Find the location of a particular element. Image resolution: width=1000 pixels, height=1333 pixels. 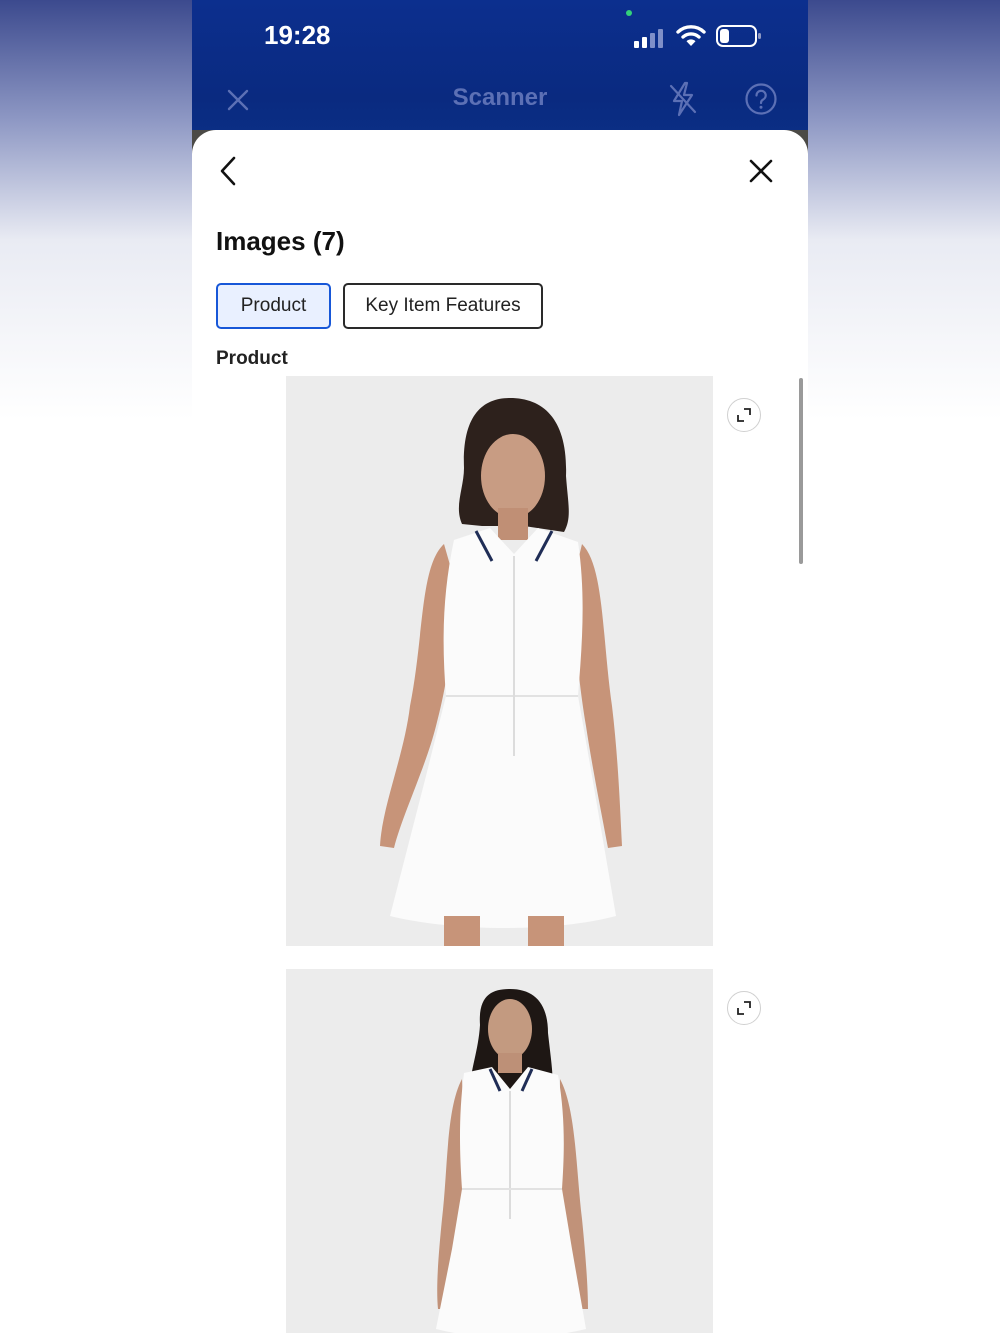

status-time: 19:28 is located at coordinates (297, 35).